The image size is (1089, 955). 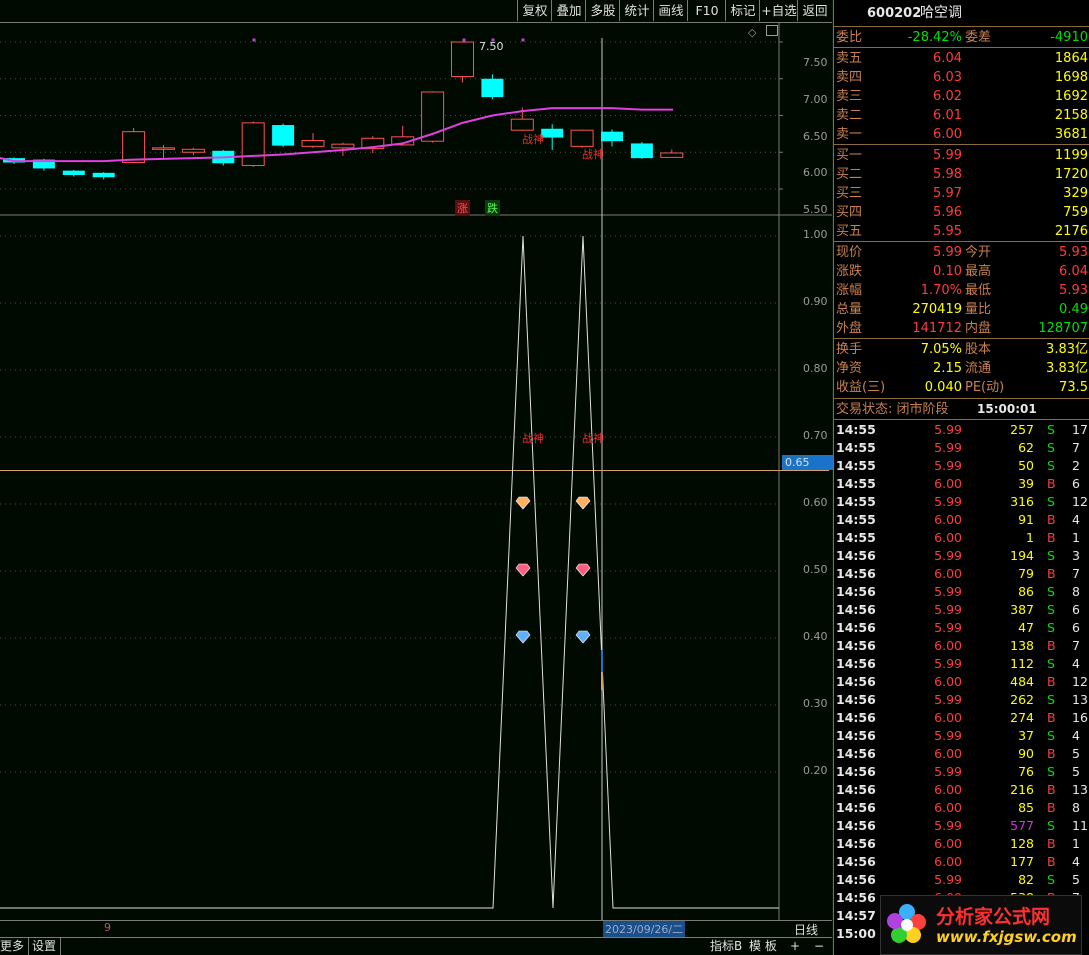 I want to click on tick-row: 14:56 6.00 274 B 16, so click(x=961, y=718).